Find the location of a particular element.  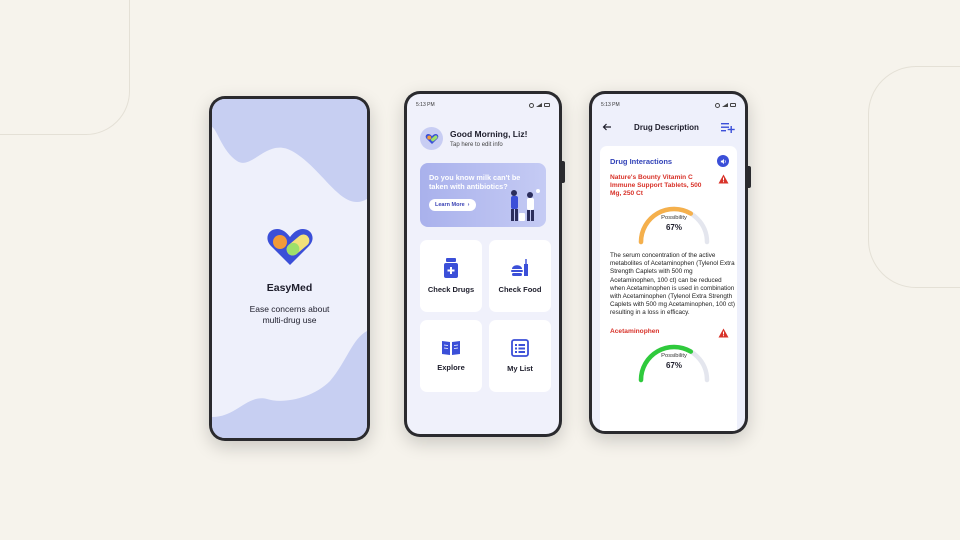

edit-info-link: Tap here to edit info is located at coordinates (488, 145).